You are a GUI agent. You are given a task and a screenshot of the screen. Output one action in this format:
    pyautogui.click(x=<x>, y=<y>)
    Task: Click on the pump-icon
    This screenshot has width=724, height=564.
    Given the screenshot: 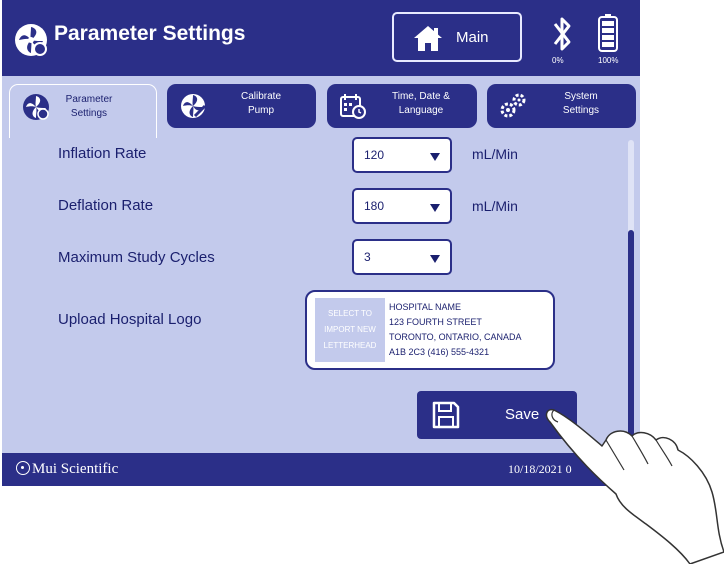 What is the action you would take?
    pyautogui.click(x=194, y=106)
    